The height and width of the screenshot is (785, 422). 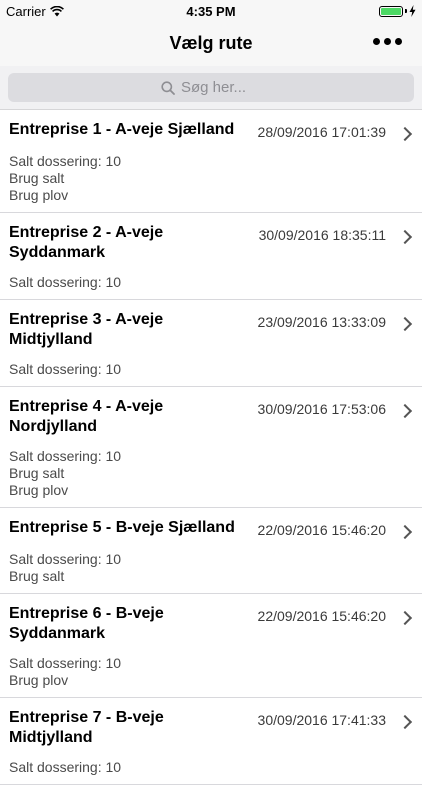 I want to click on navigation-bar: Vælg rute, so click(x=211, y=44).